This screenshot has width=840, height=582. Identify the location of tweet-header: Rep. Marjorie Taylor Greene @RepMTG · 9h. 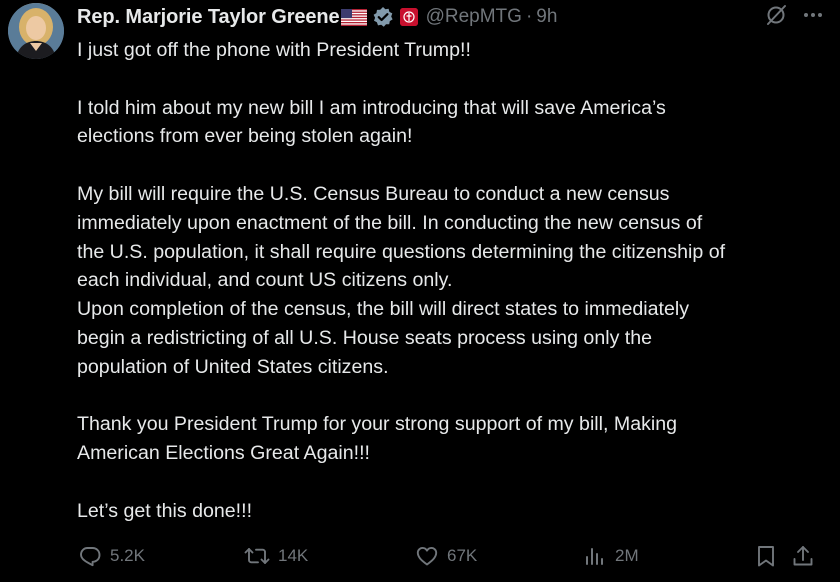
(317, 17).